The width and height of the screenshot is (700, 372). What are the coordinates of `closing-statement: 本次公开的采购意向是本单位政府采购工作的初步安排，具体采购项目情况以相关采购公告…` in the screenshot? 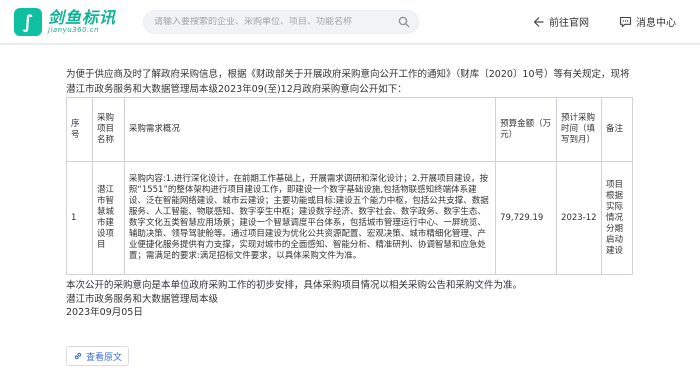 It's located at (294, 285).